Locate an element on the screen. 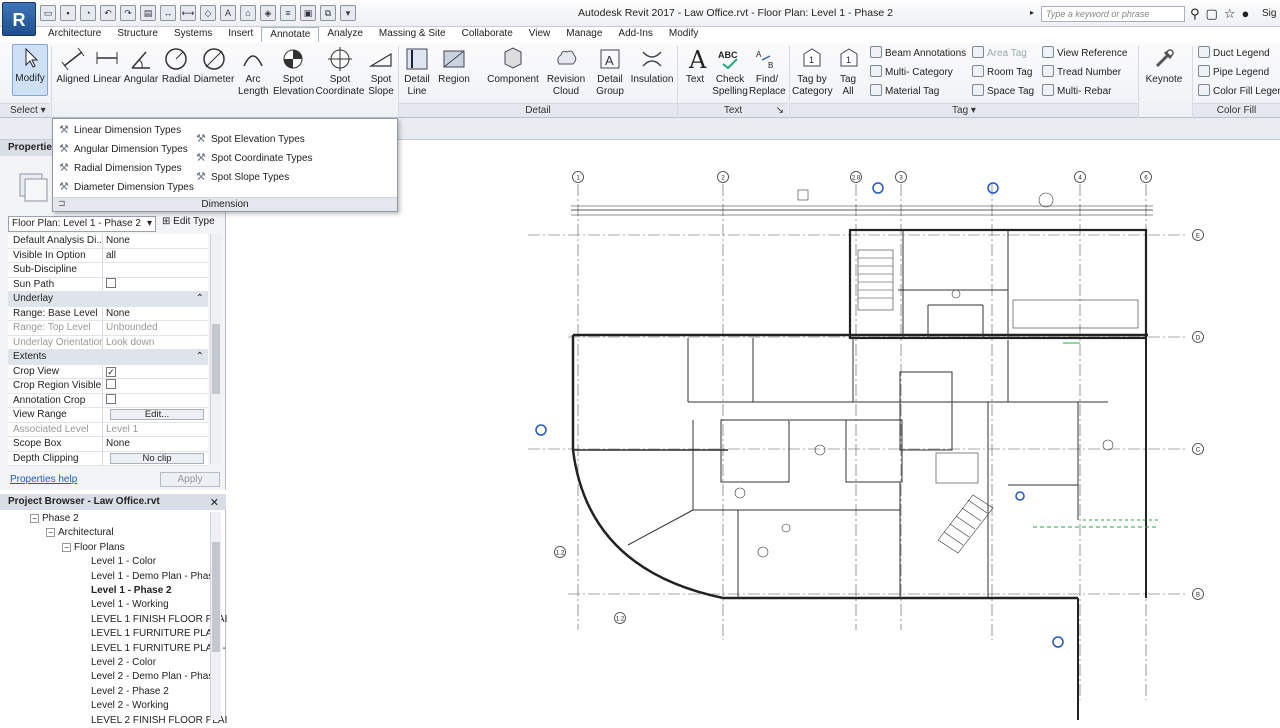 Image resolution: width=1280 pixels, height=728 pixels. spot-slope-button: Spot Slope is located at coordinates (381, 72).